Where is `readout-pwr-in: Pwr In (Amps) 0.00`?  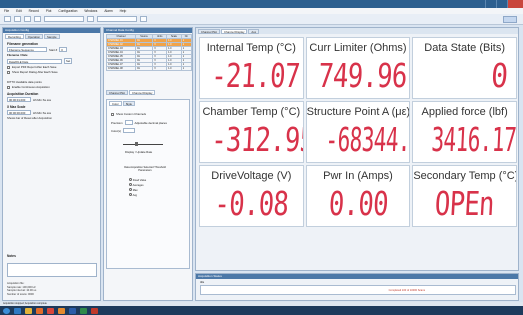 readout-pwr-in: Pwr In (Amps) 0.00 is located at coordinates (358, 196).